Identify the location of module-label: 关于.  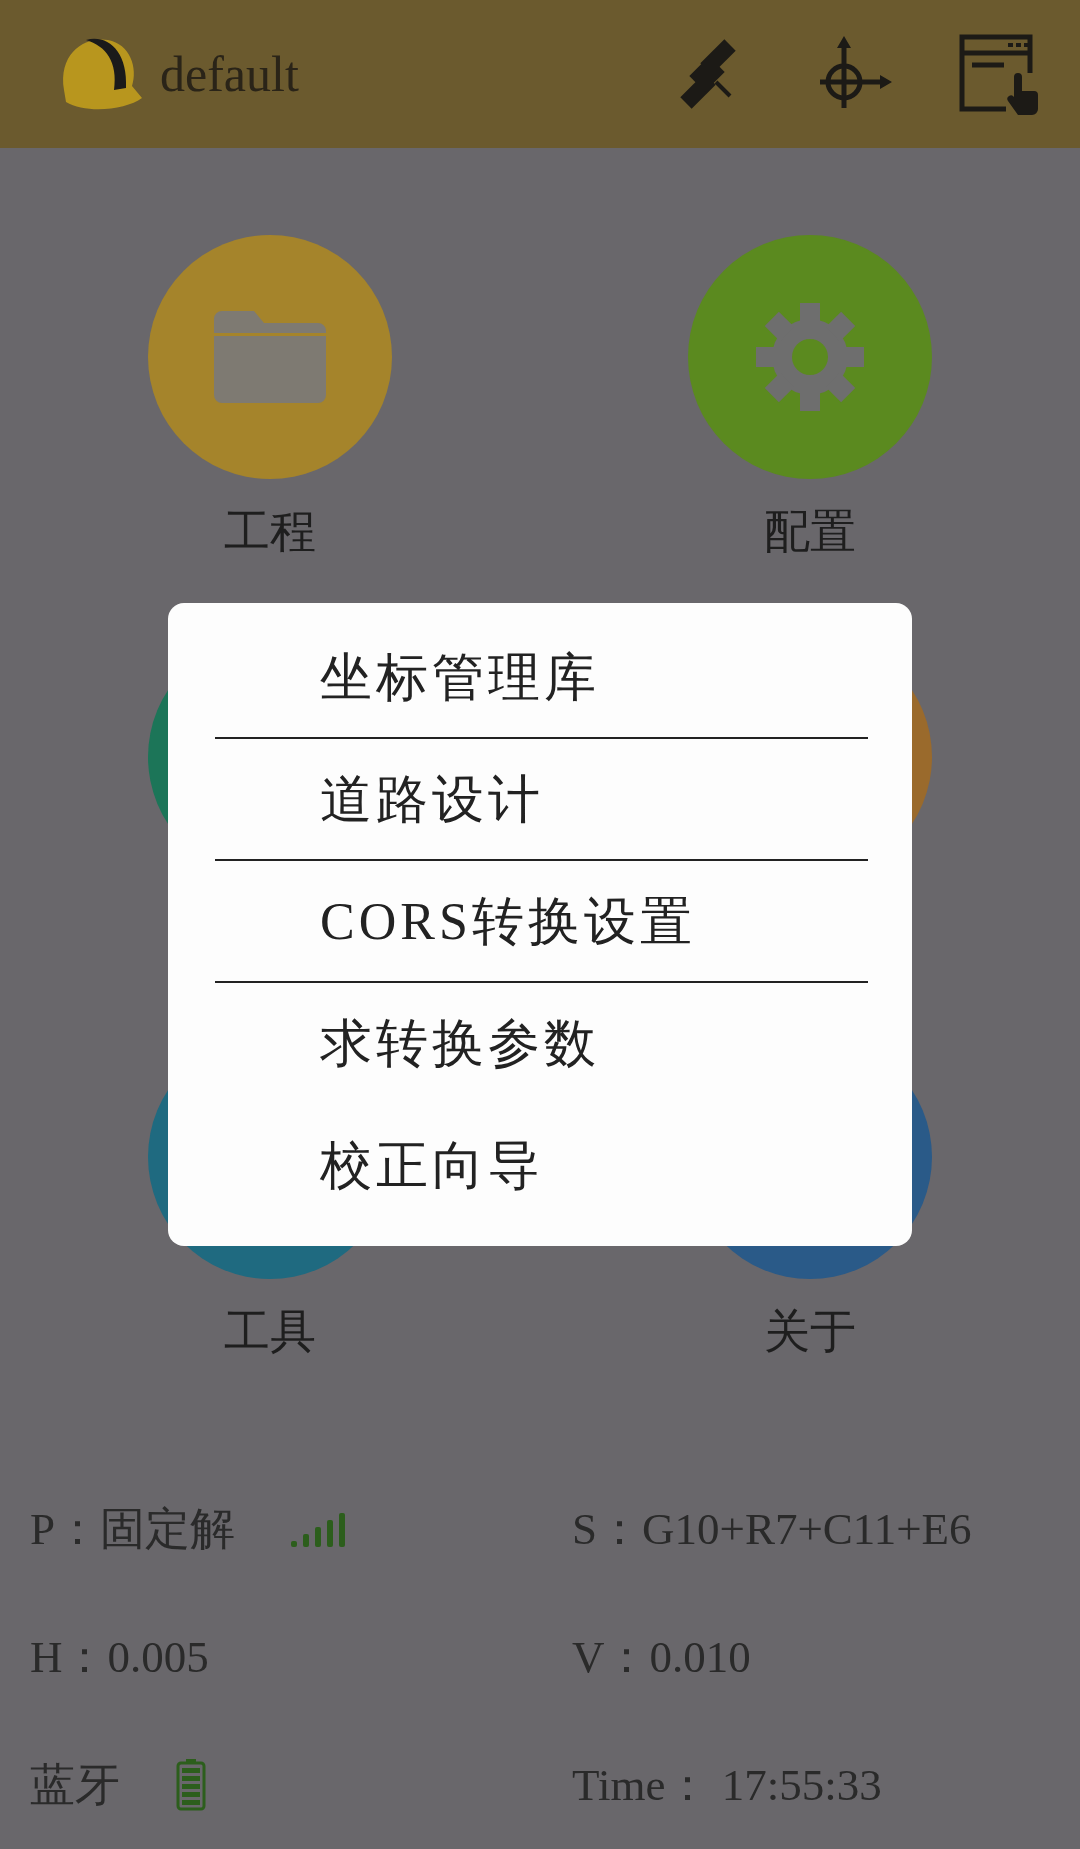
(810, 1332).